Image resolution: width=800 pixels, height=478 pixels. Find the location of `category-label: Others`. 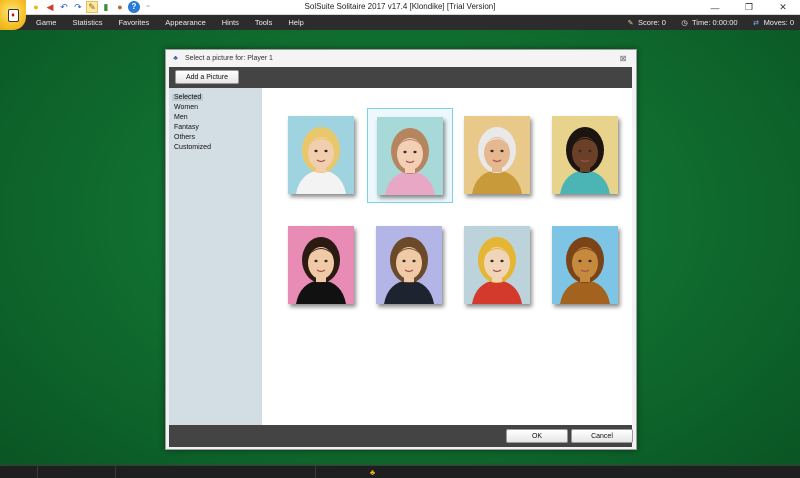

category-label: Others is located at coordinates (185, 137).